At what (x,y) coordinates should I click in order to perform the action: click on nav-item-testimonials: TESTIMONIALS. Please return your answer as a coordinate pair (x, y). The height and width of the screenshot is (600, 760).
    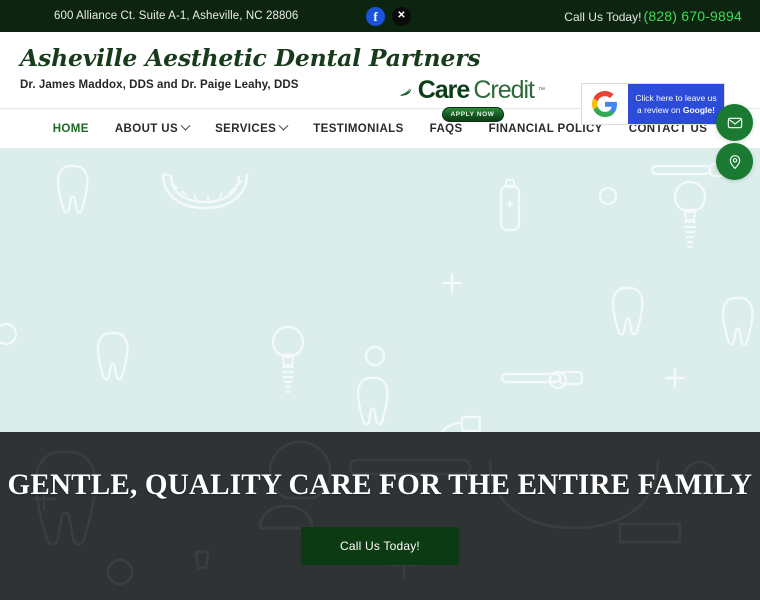
    Looking at the image, I should click on (358, 129).